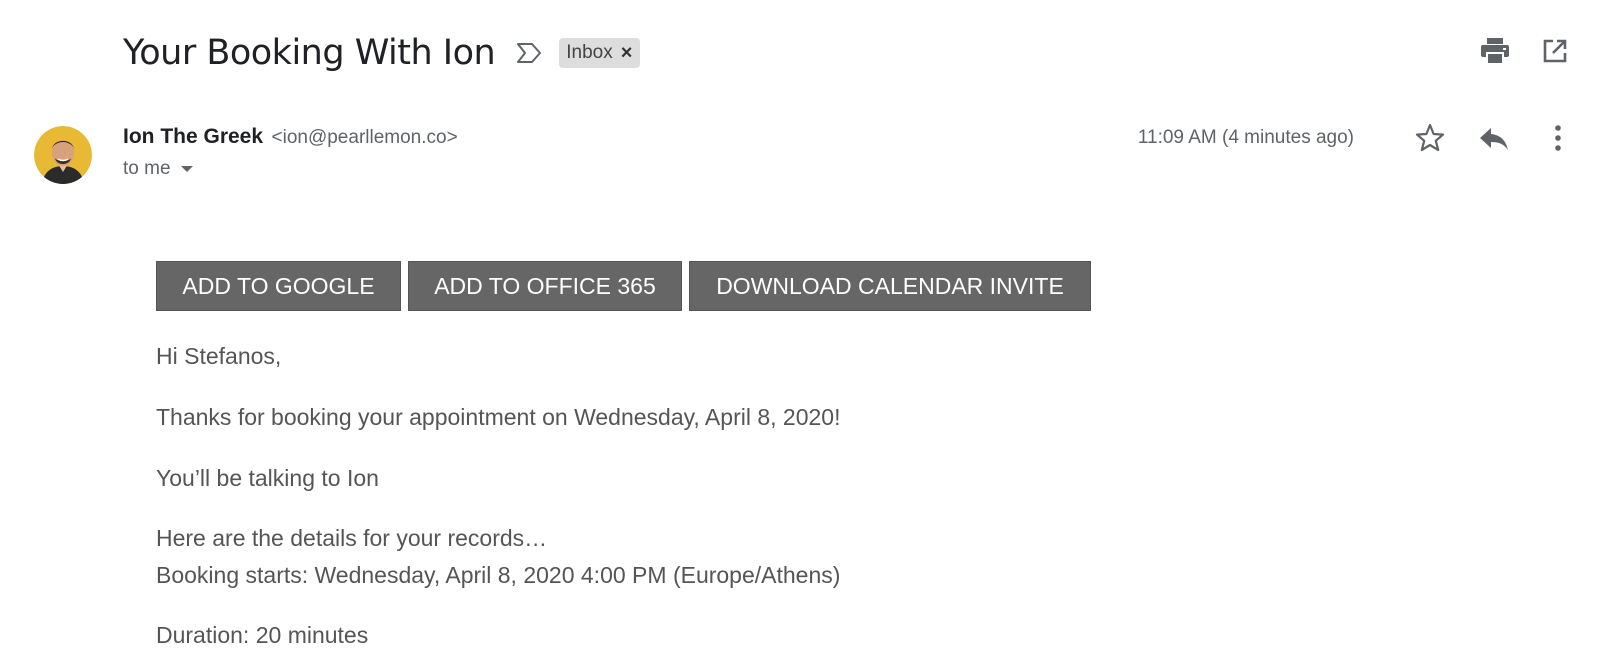  I want to click on chevron-down-icon, so click(186, 169).